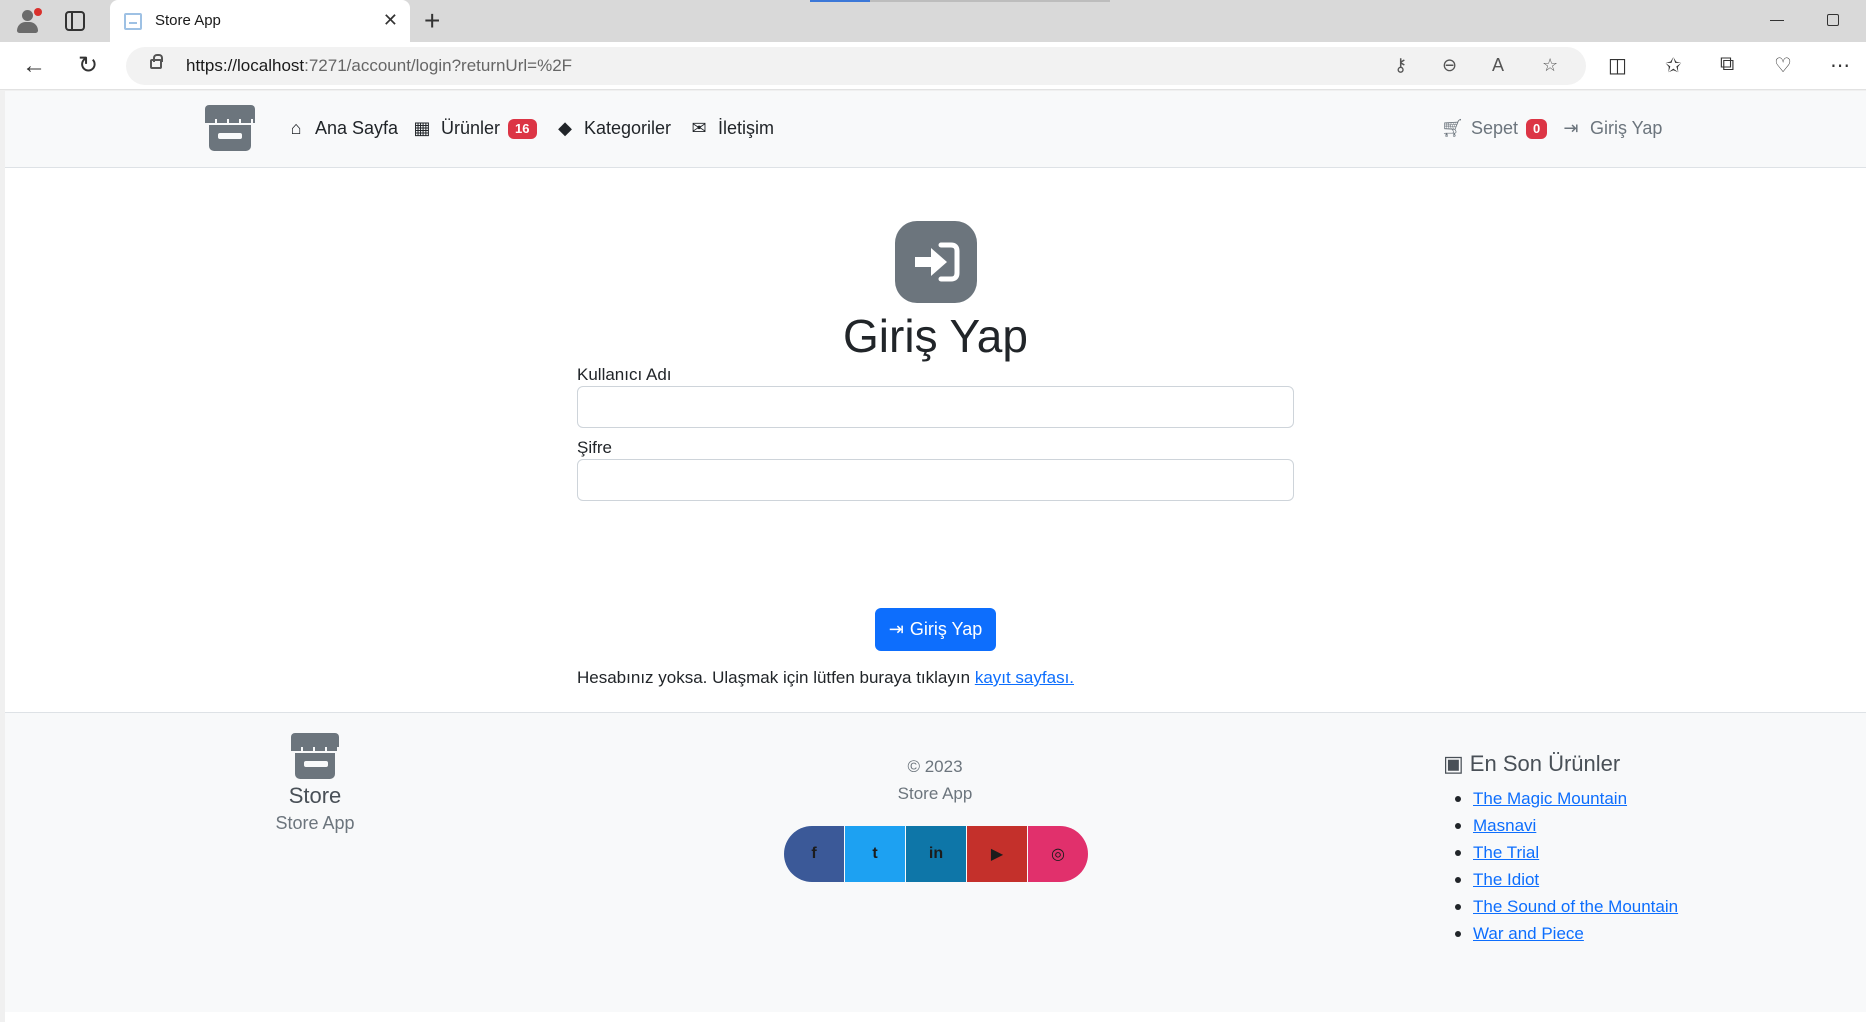 The width and height of the screenshot is (1866, 1022). I want to click on linkedin-icon: in, so click(936, 854).